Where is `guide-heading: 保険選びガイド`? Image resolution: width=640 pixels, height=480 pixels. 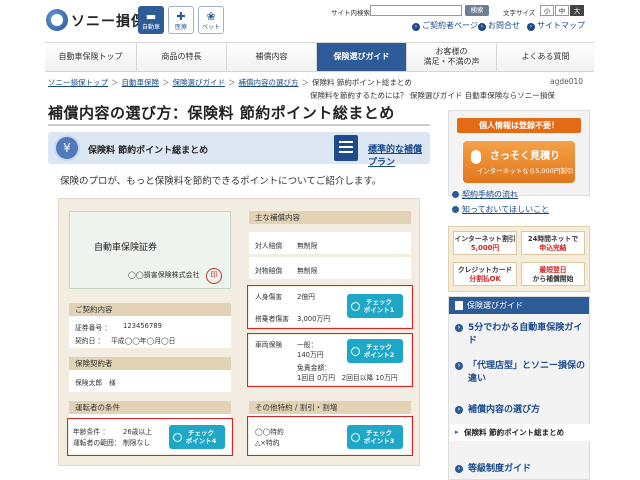 guide-heading: 保険選びガイド is located at coordinates (519, 305).